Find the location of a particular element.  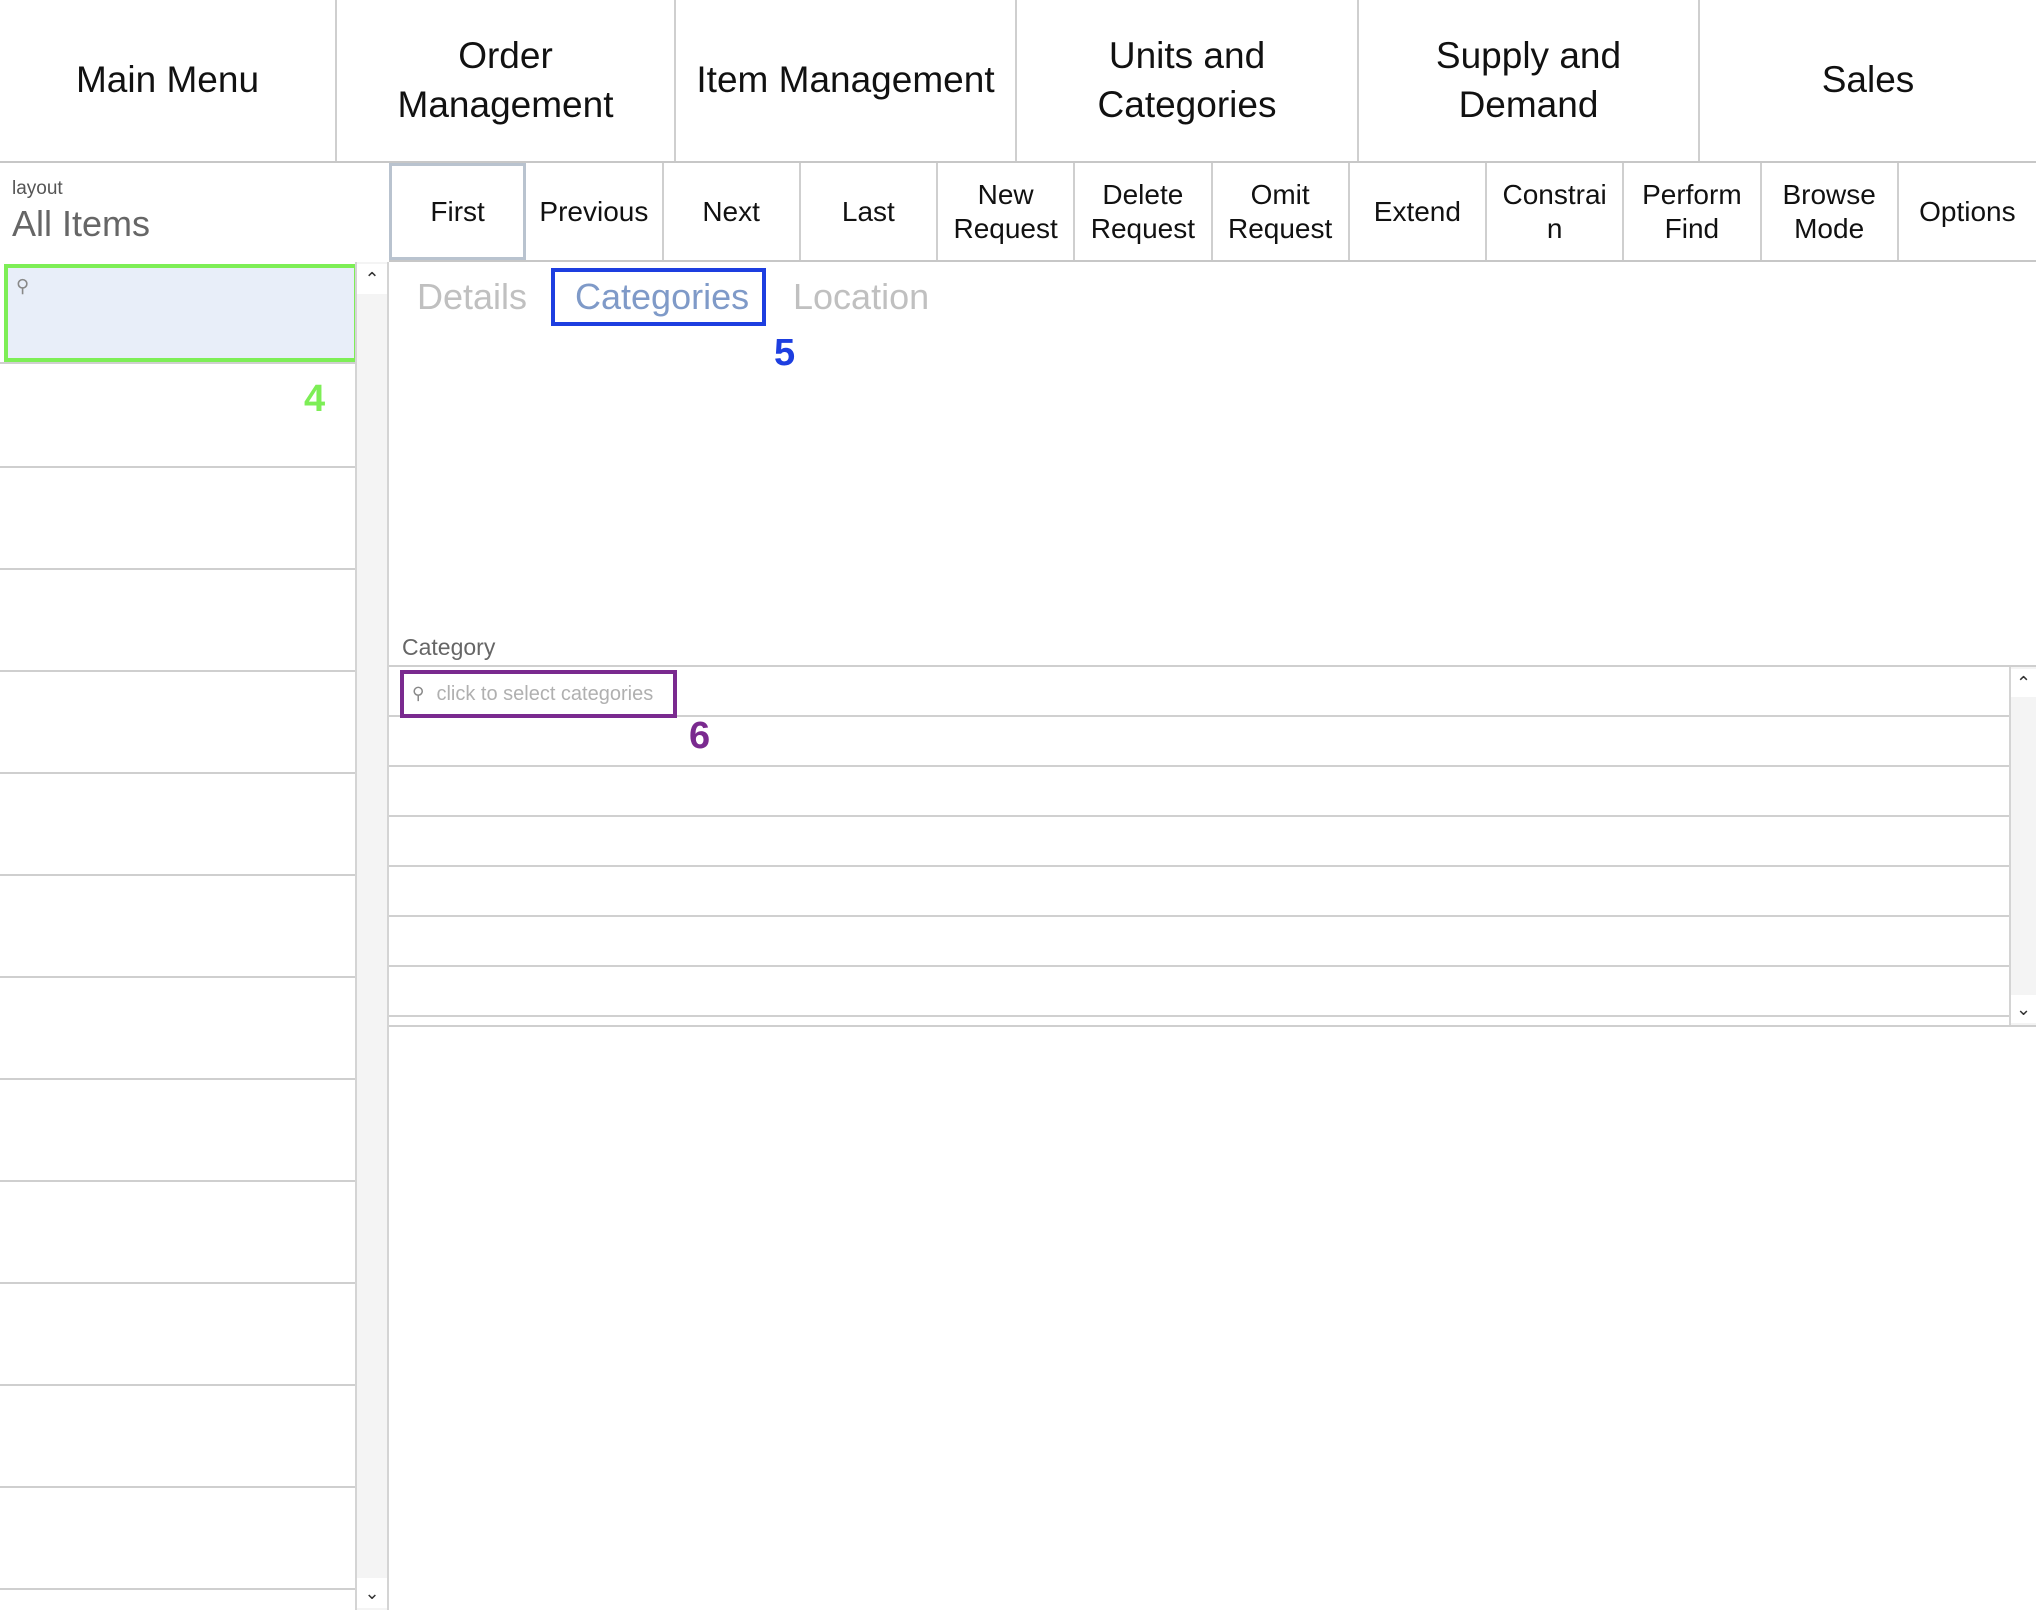

omit-request-button: Omit Request is located at coordinates (1281, 211).